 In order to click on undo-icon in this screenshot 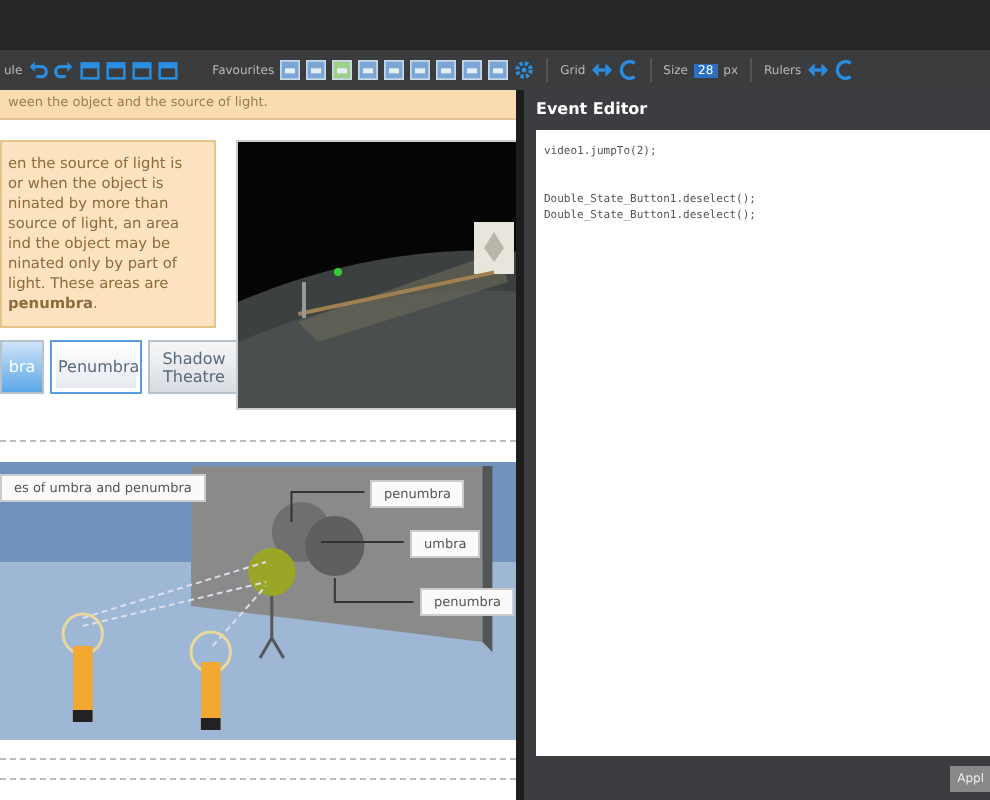, I will do `click(38, 70)`.